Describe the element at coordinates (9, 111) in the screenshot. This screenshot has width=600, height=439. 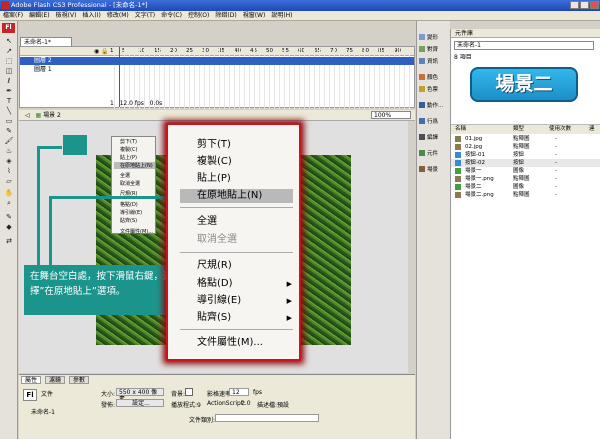
I see `line-tool-icon: ╲` at that location.